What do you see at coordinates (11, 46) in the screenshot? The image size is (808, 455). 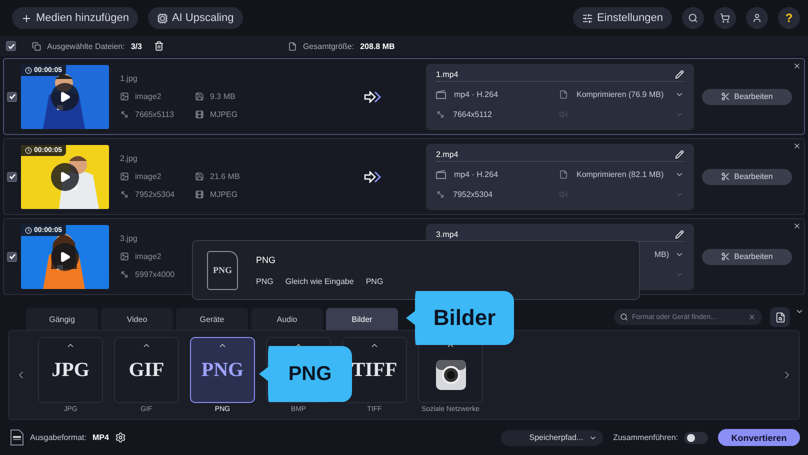 I see `select-all-checkbox` at bounding box center [11, 46].